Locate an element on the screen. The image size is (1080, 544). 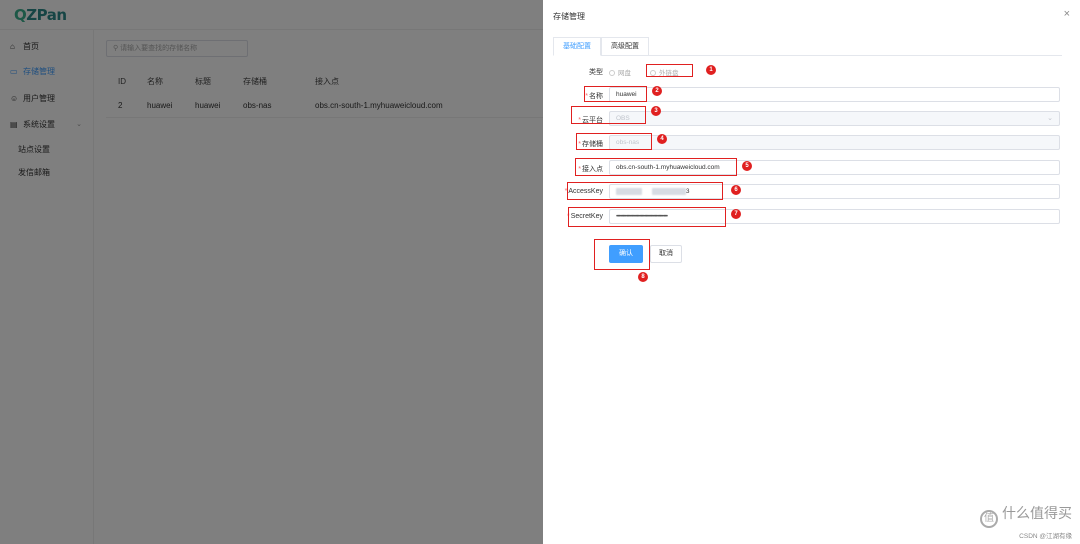
watermark-credit: CSDN @江湖有缘 is located at coordinates (1045, 536).